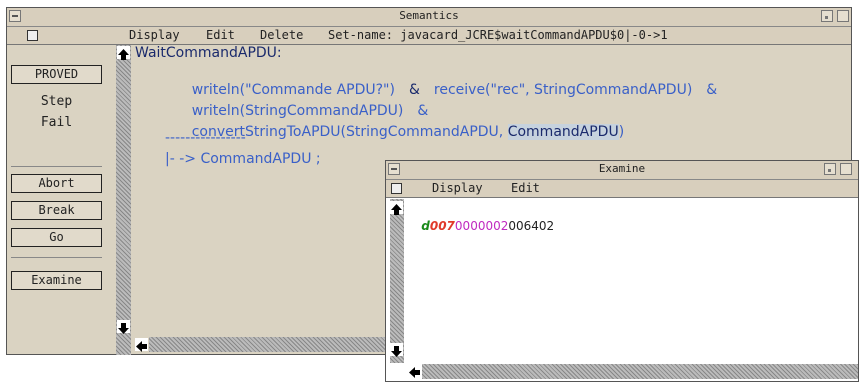 Image resolution: width=859 pixels, height=383 pixels. I want to click on semantics-titlebar: Semantics, so click(429, 17).